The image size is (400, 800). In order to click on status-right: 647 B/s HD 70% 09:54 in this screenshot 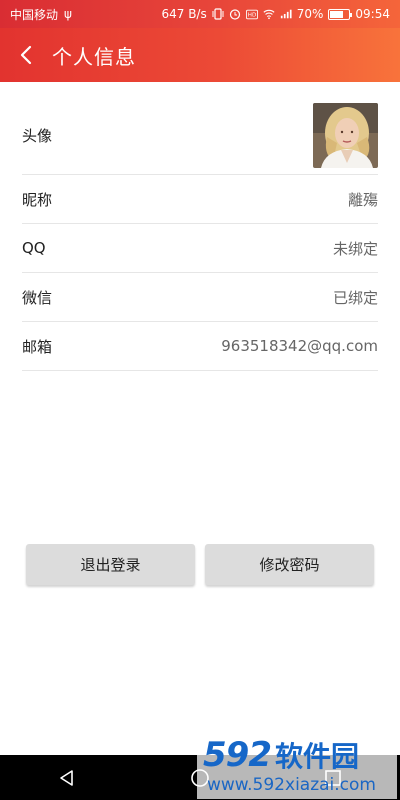, I will do `click(275, 14)`.